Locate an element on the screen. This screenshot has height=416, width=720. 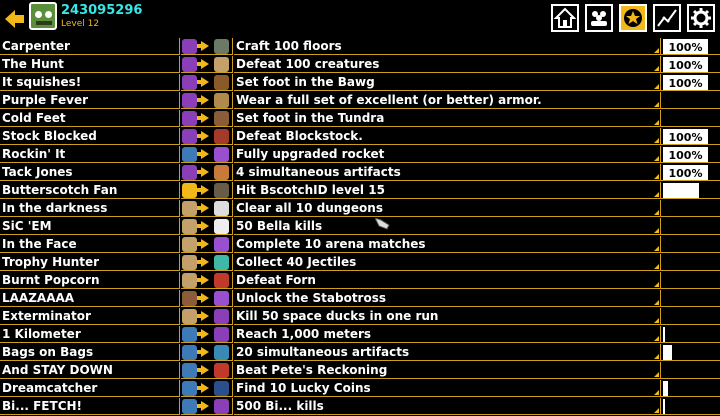
achievement-description: 4 simultaneous artifacts is located at coordinates (318, 172).